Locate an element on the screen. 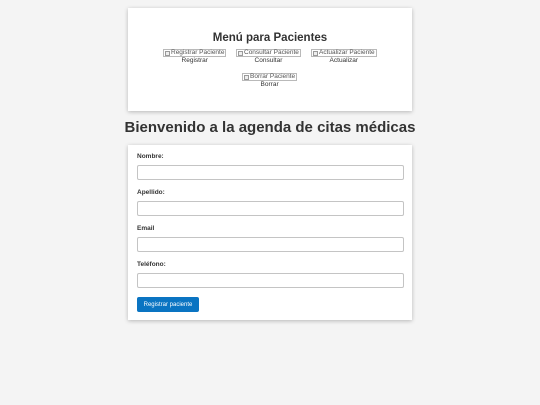 The image size is (540, 405). broken-image-icon: Actualizar Paciente is located at coordinates (344, 53).